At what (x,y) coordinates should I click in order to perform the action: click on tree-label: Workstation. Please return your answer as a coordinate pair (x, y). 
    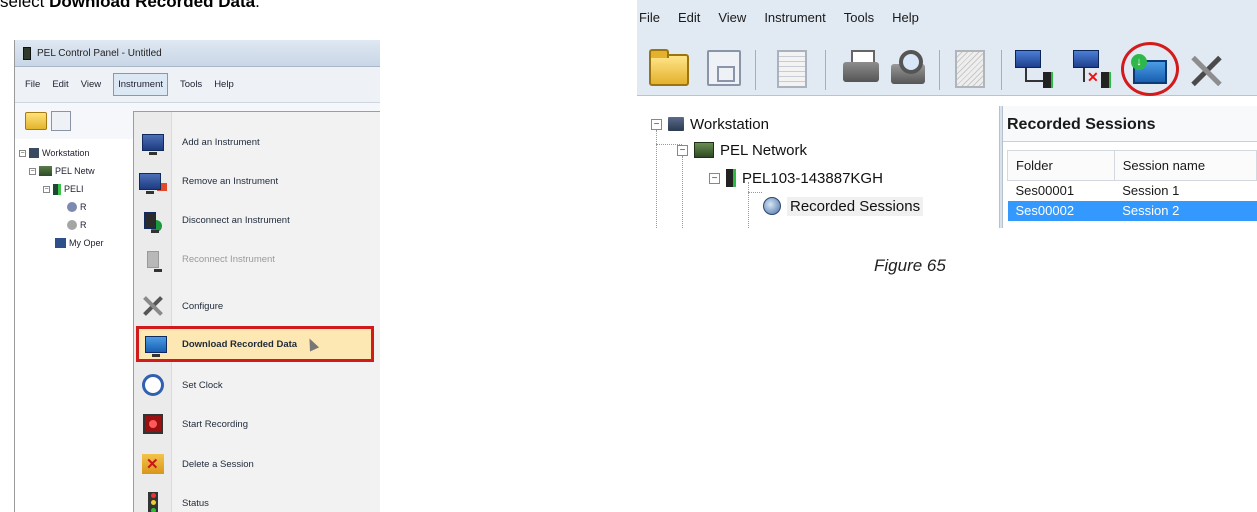
    Looking at the image, I should click on (66, 153).